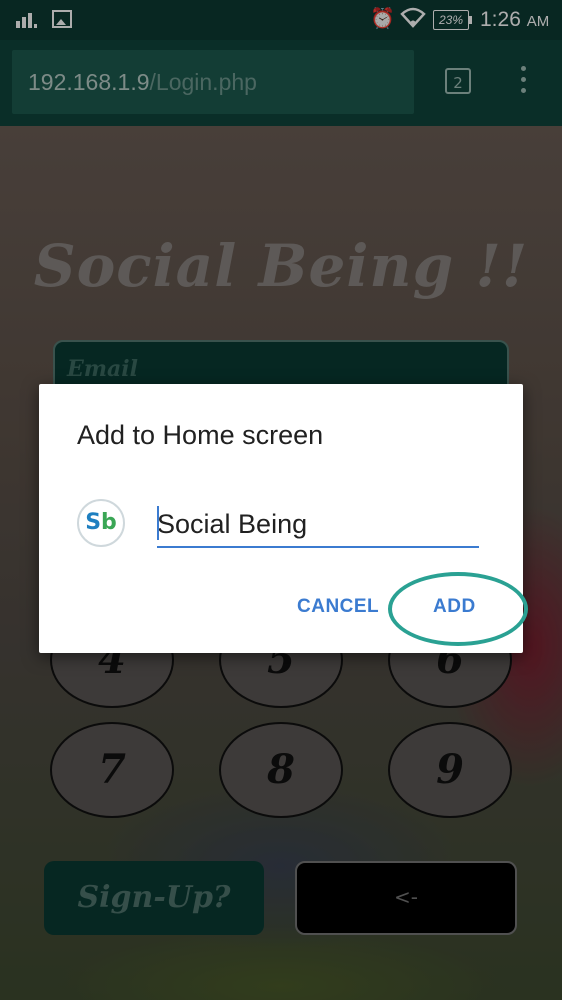  I want to click on dialog-title: Add to Home screen, so click(200, 435).